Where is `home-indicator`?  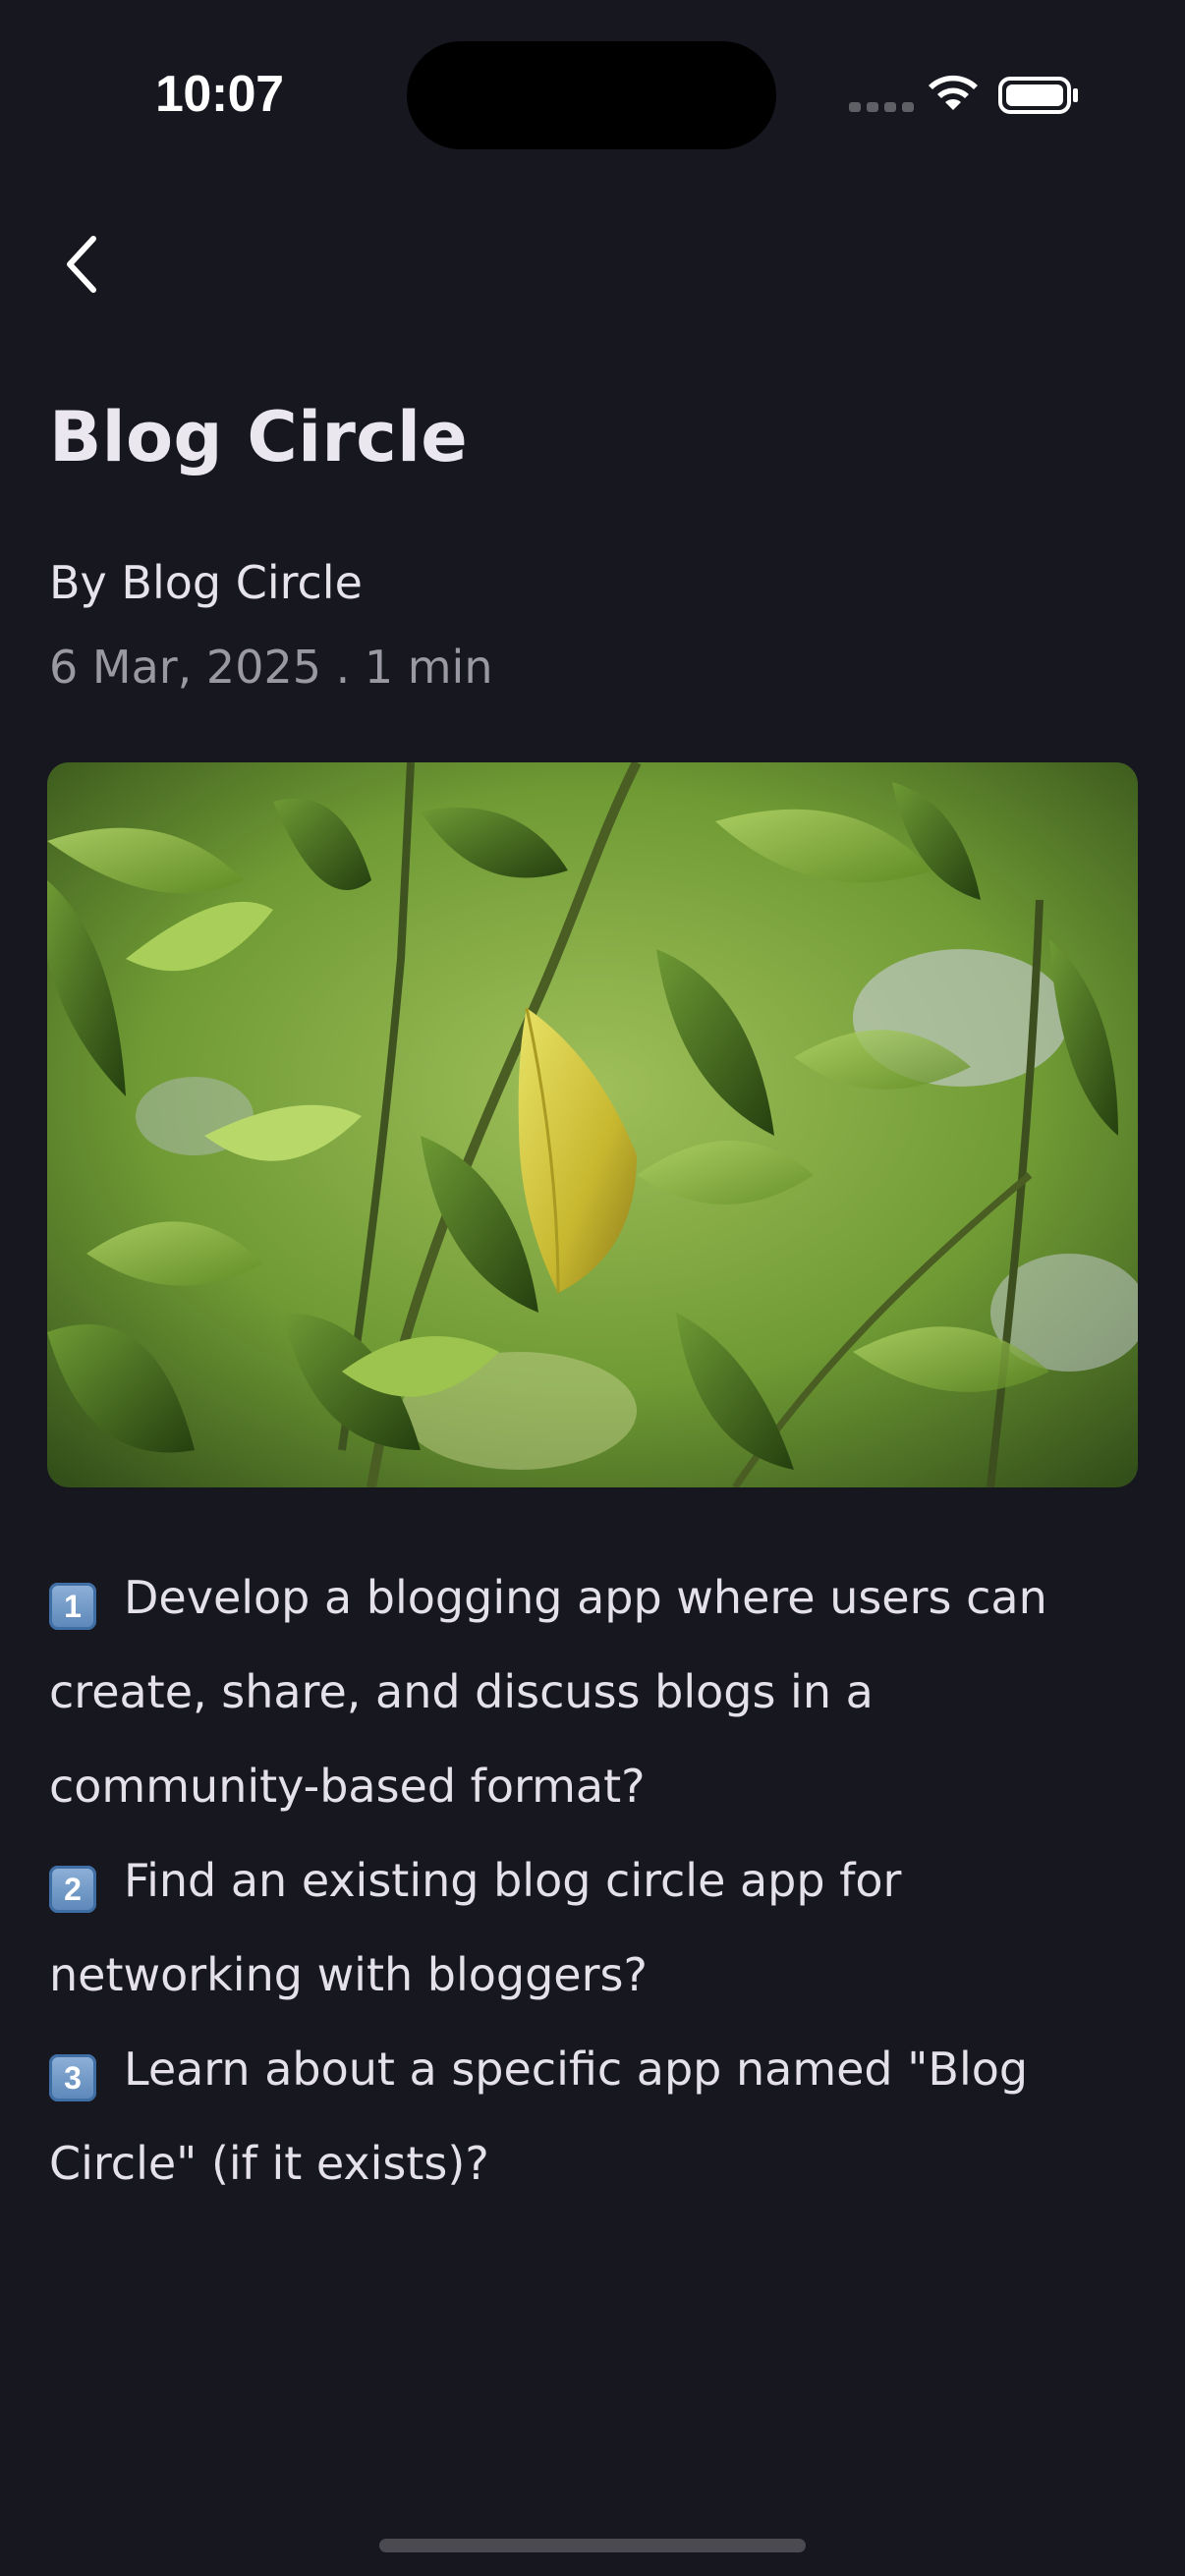 home-indicator is located at coordinates (592, 2545).